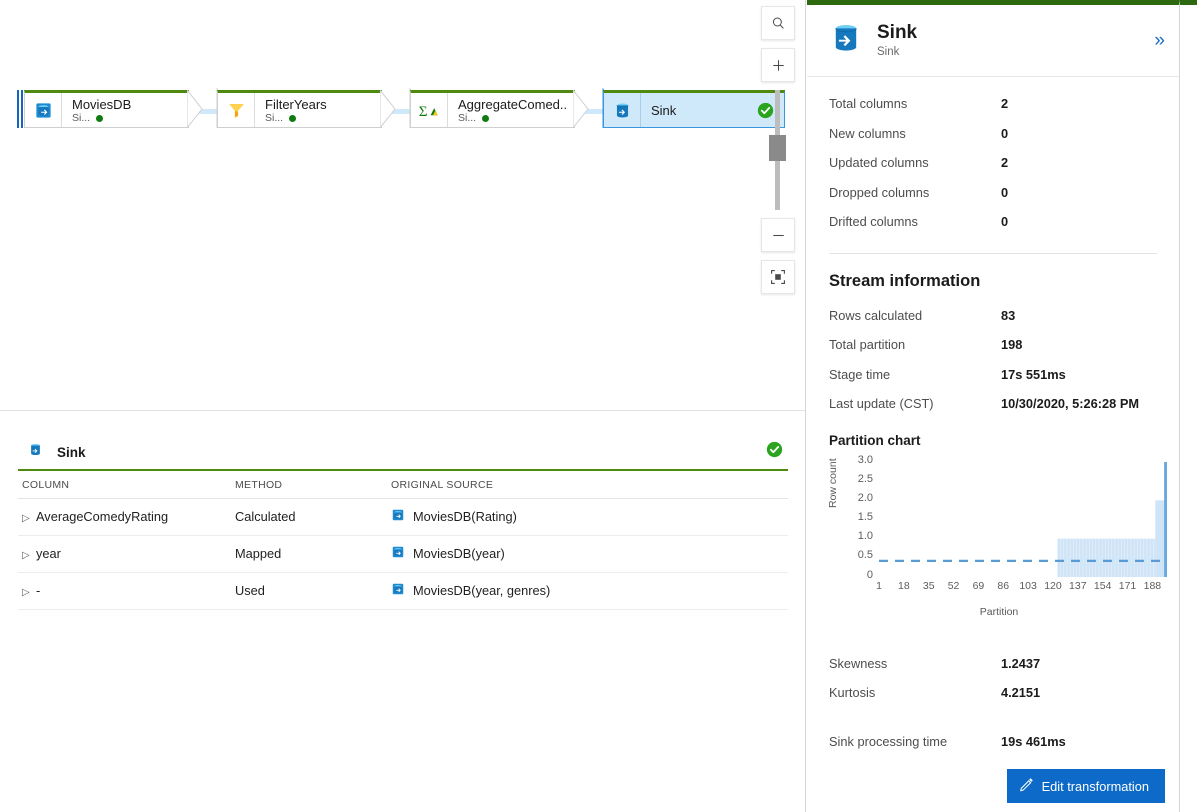 The image size is (1197, 812). Describe the element at coordinates (993, 193) in the screenshot. I see `stat-dropped-columns: Dropped columns 0` at that location.